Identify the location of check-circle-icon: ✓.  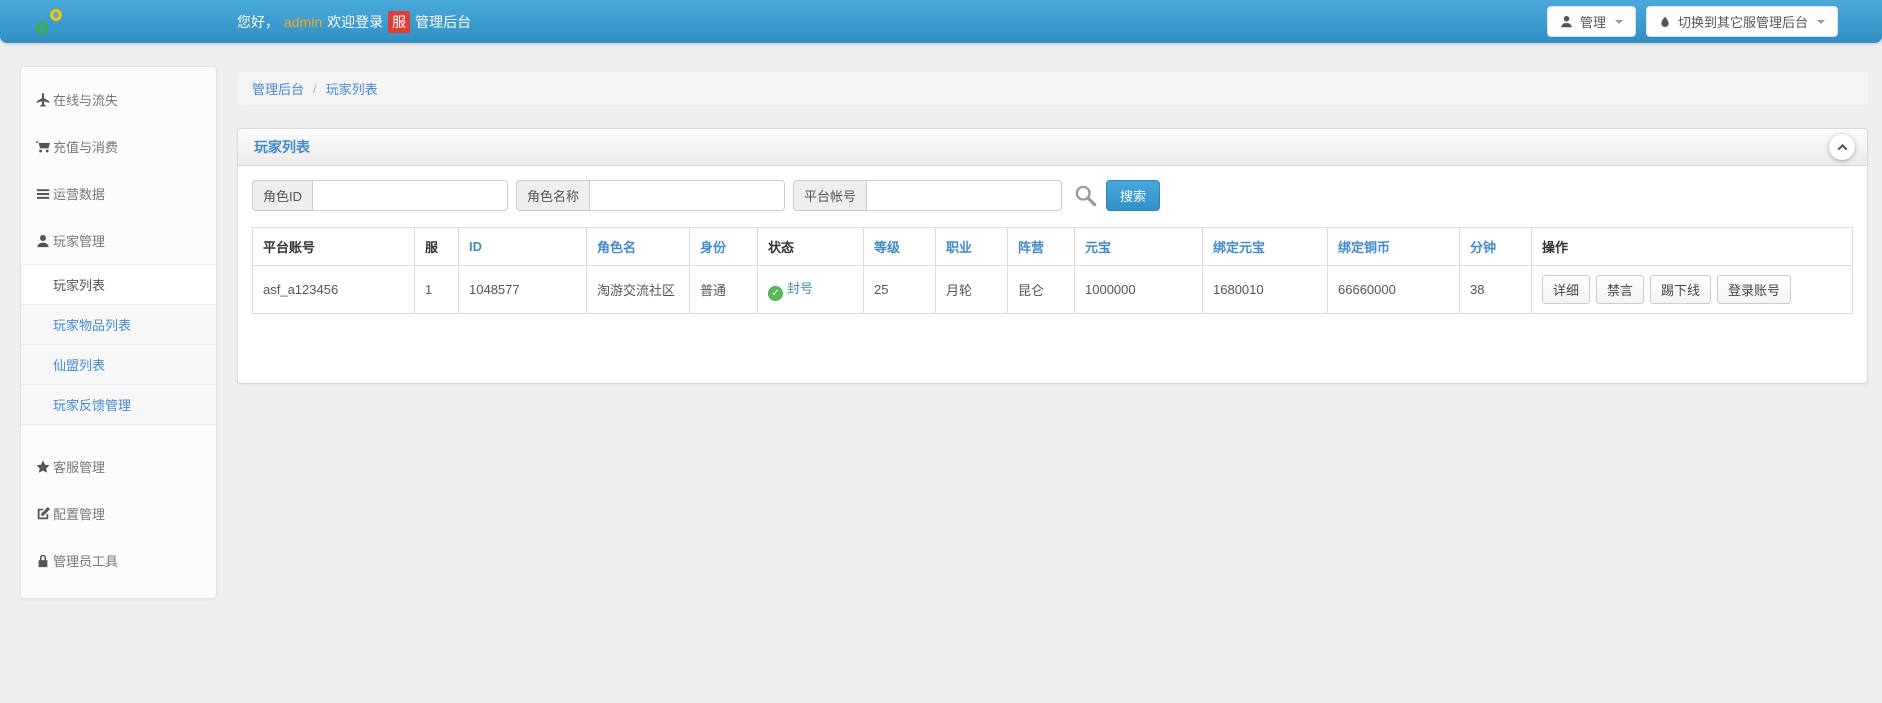
(775, 293).